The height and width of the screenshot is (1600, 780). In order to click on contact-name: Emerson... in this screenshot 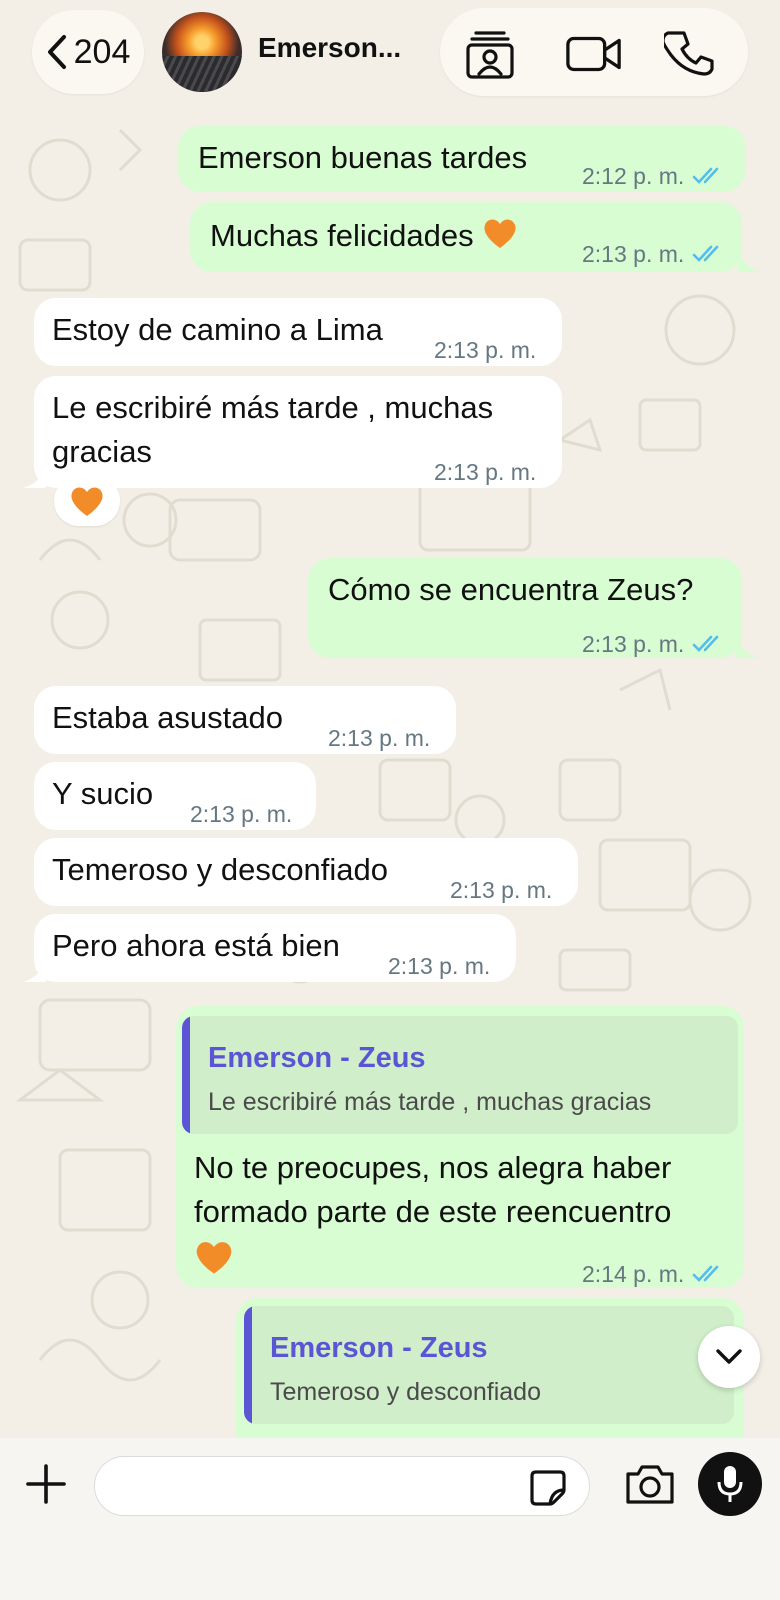, I will do `click(329, 48)`.